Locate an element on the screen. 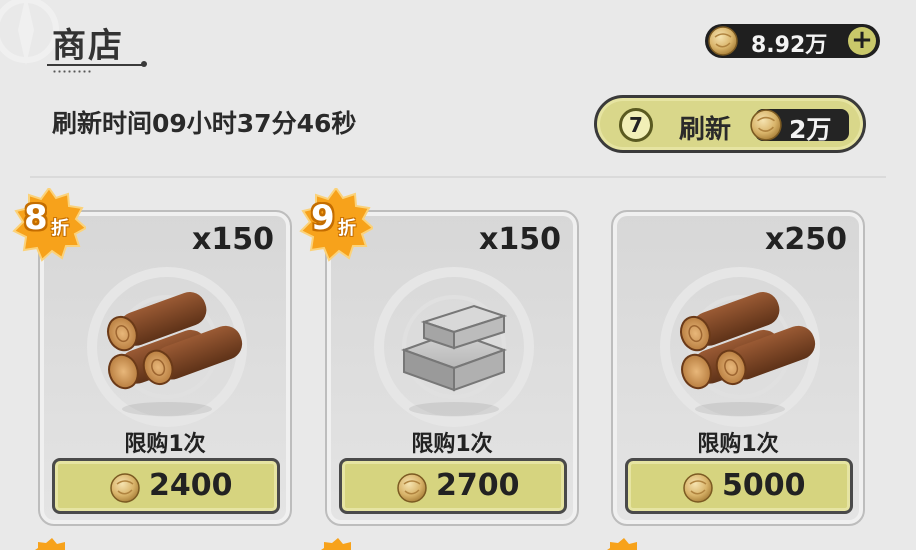 Image resolution: width=916 pixels, height=550 pixels. buy-button: 2700 is located at coordinates (453, 486).